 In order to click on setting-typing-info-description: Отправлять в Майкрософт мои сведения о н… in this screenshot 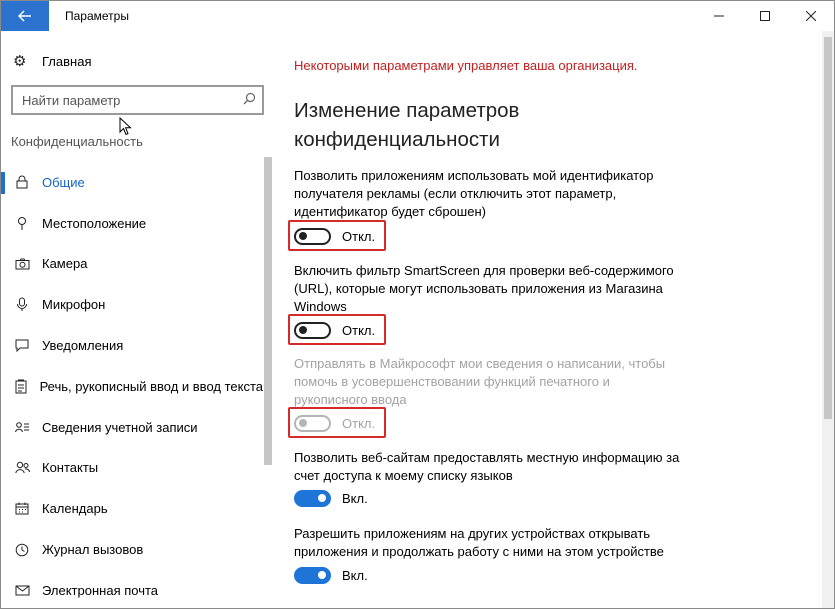, I will do `click(480, 381)`.